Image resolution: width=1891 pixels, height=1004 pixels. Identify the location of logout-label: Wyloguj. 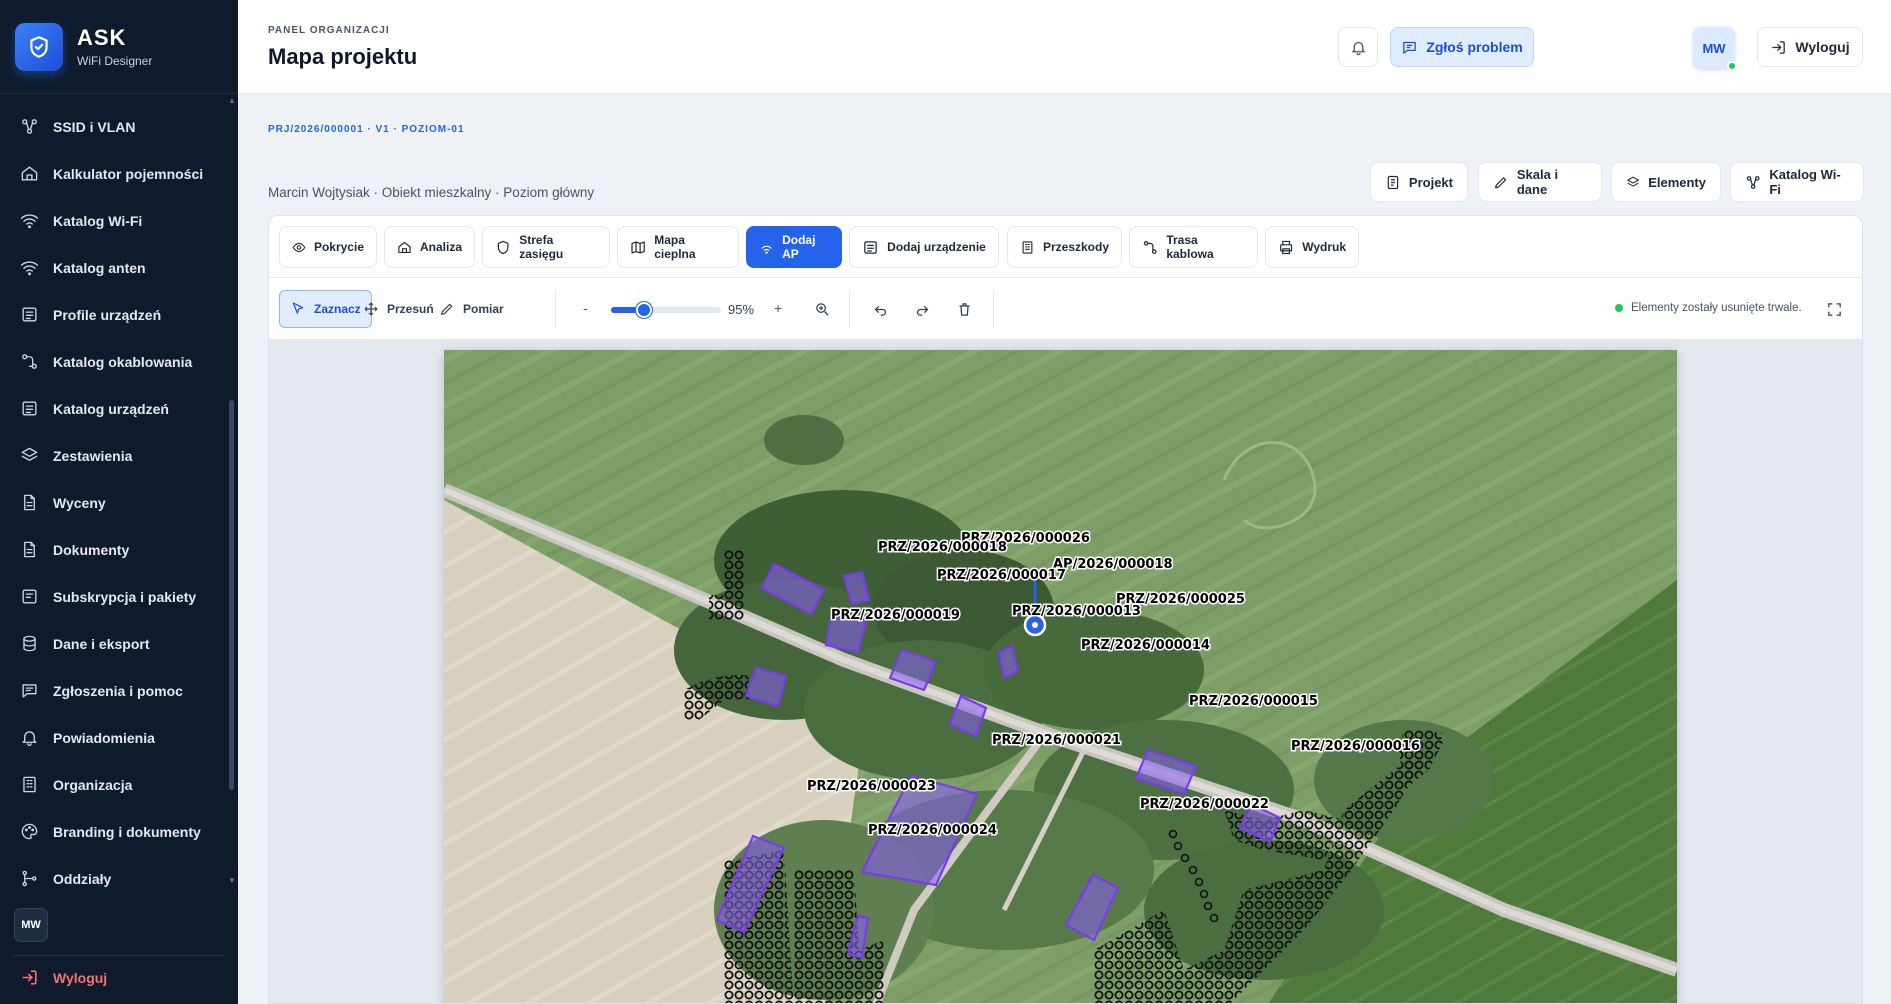
(1822, 47).